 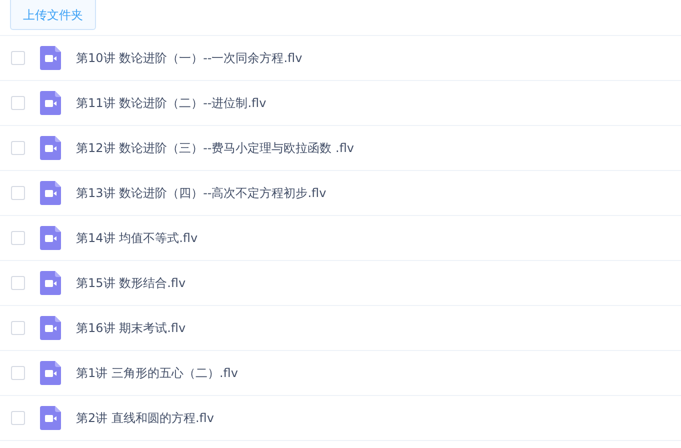 I want to click on file-name: 第11讲 数论进阶（二）--进位制.flv, so click(x=171, y=103).